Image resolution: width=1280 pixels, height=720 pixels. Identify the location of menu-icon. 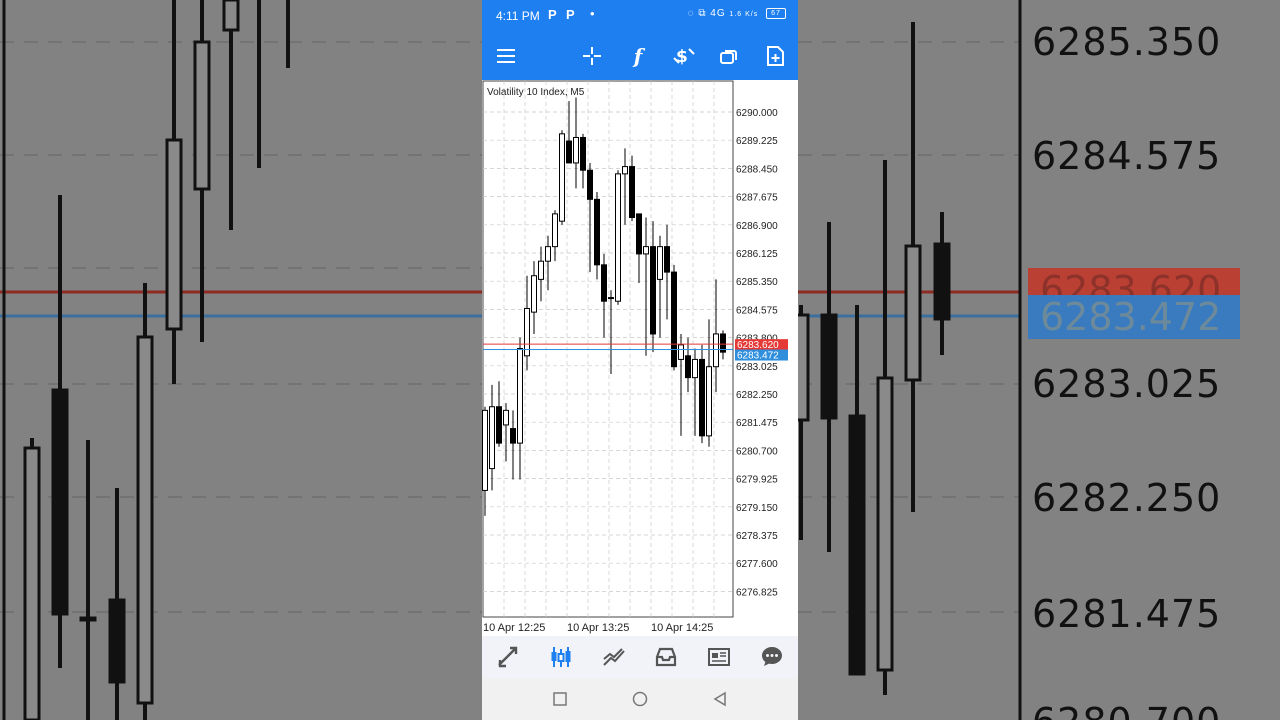
(506, 56).